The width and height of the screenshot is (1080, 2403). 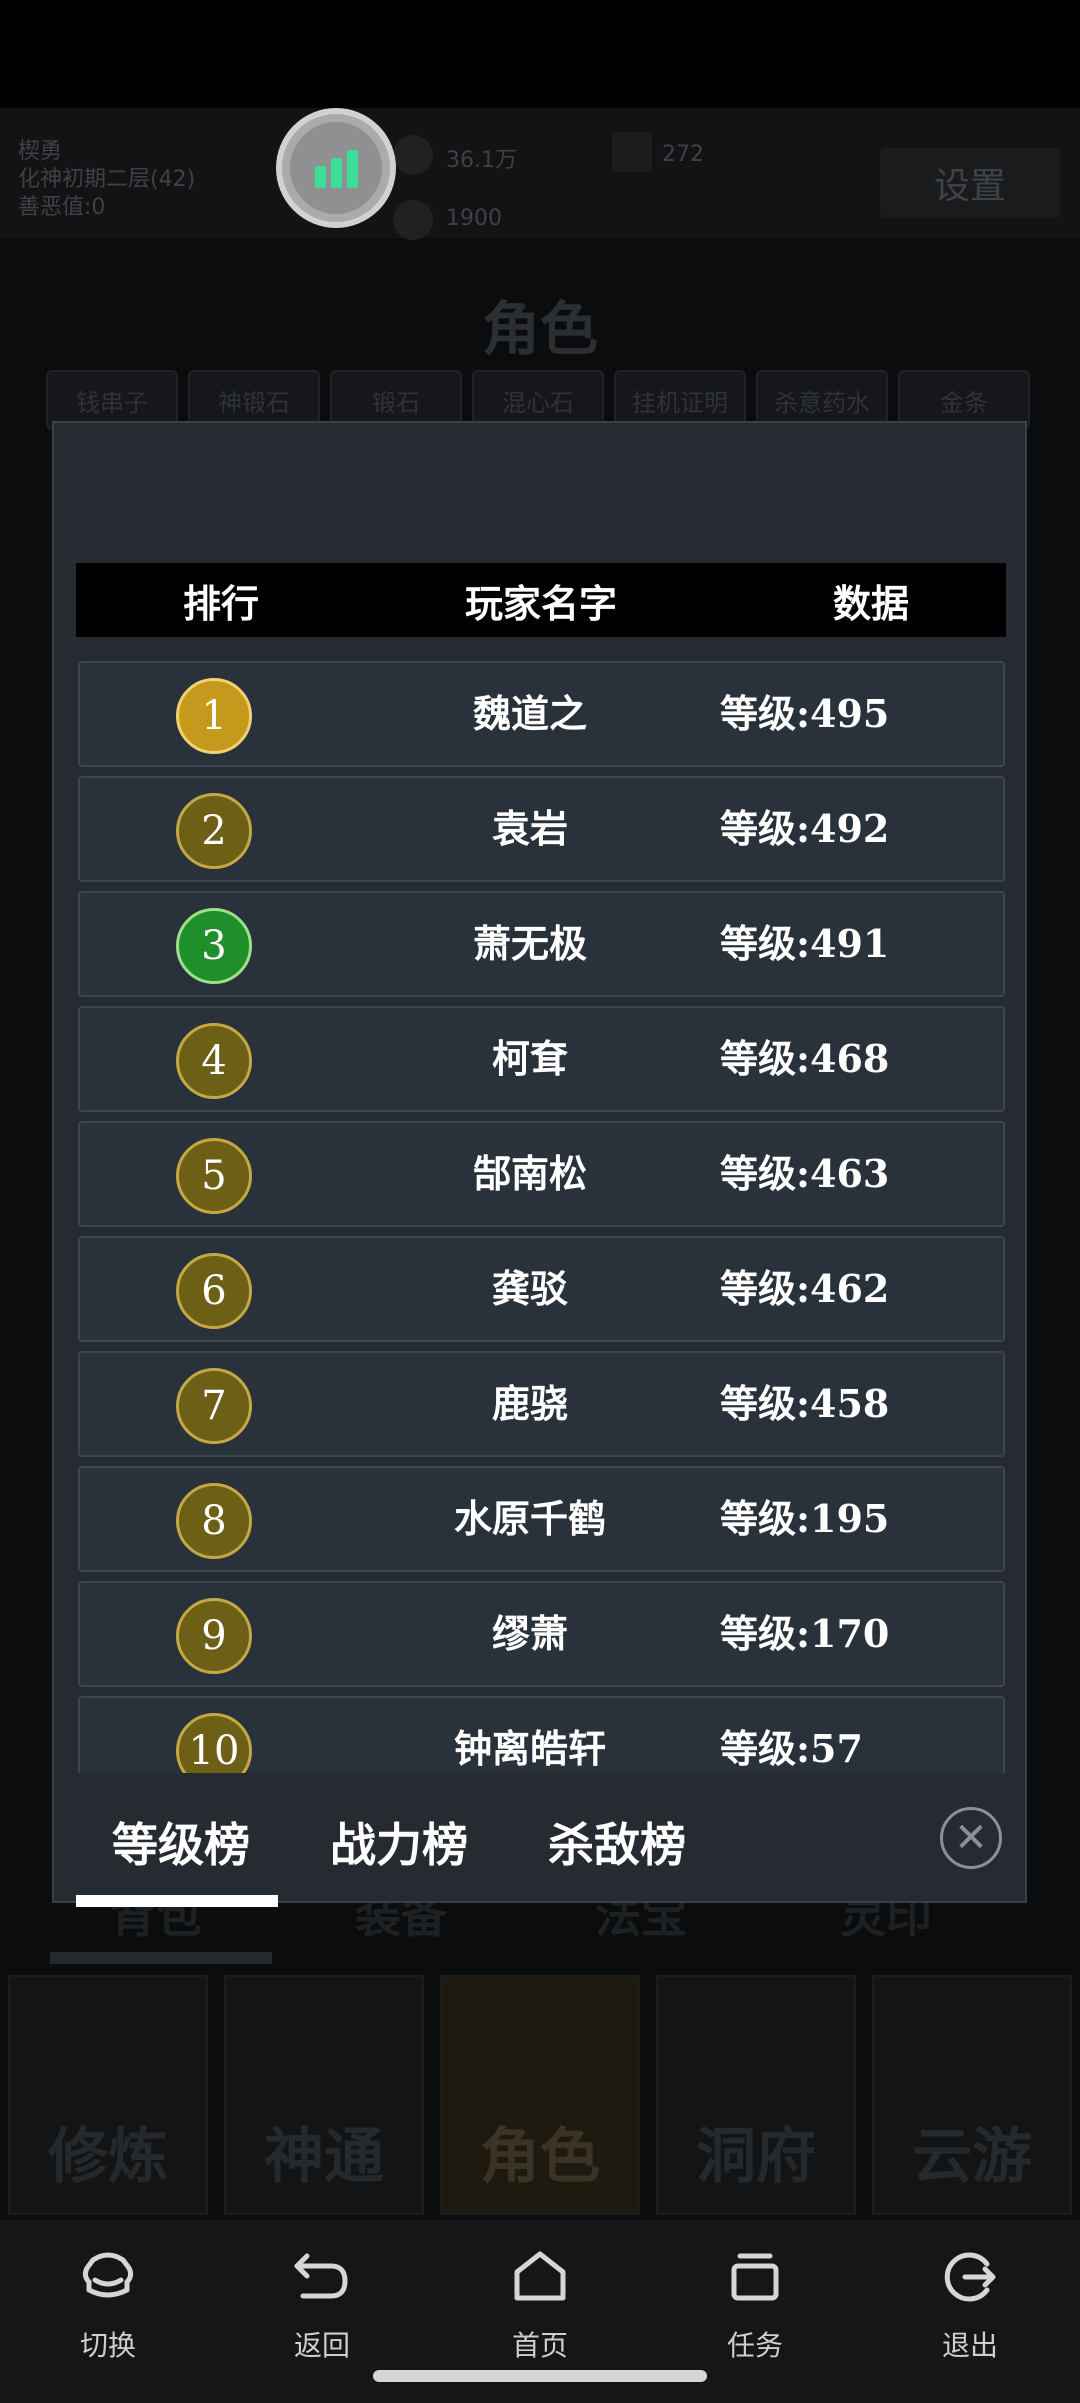 I want to click on nav-switch-button: 切换, so click(x=108, y=2303).